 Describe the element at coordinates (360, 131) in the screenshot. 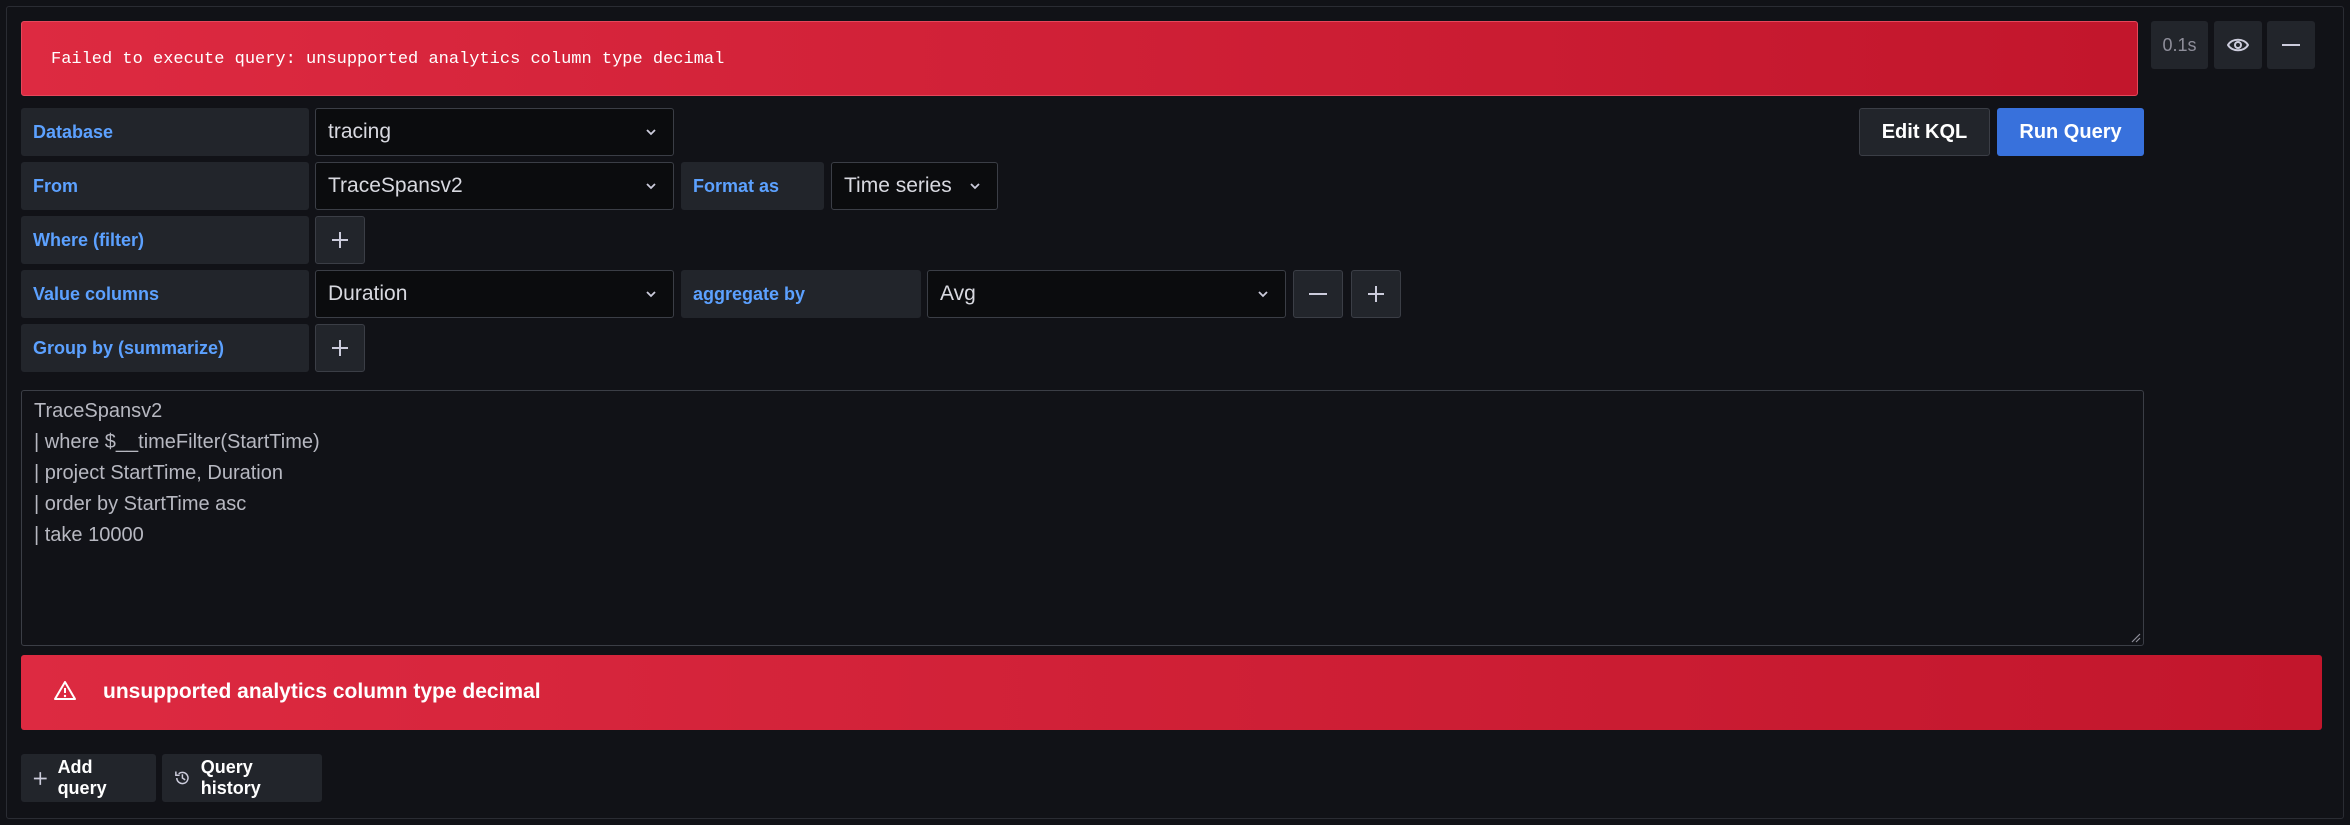

I see `database-value: tracing` at that location.